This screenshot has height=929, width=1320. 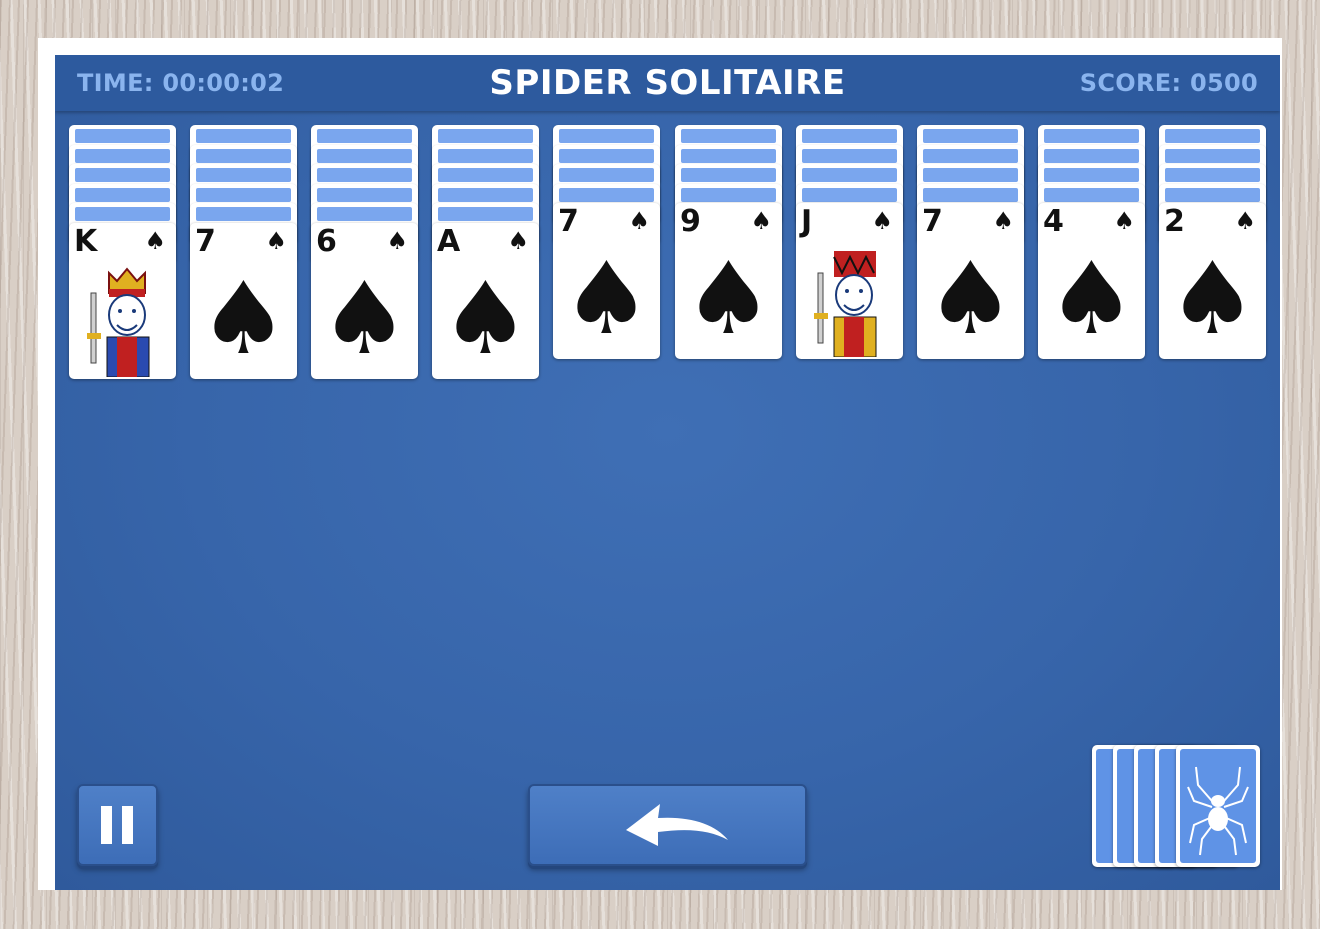 I want to click on face-up-card: 6 ♠ ♠, so click(x=364, y=300).